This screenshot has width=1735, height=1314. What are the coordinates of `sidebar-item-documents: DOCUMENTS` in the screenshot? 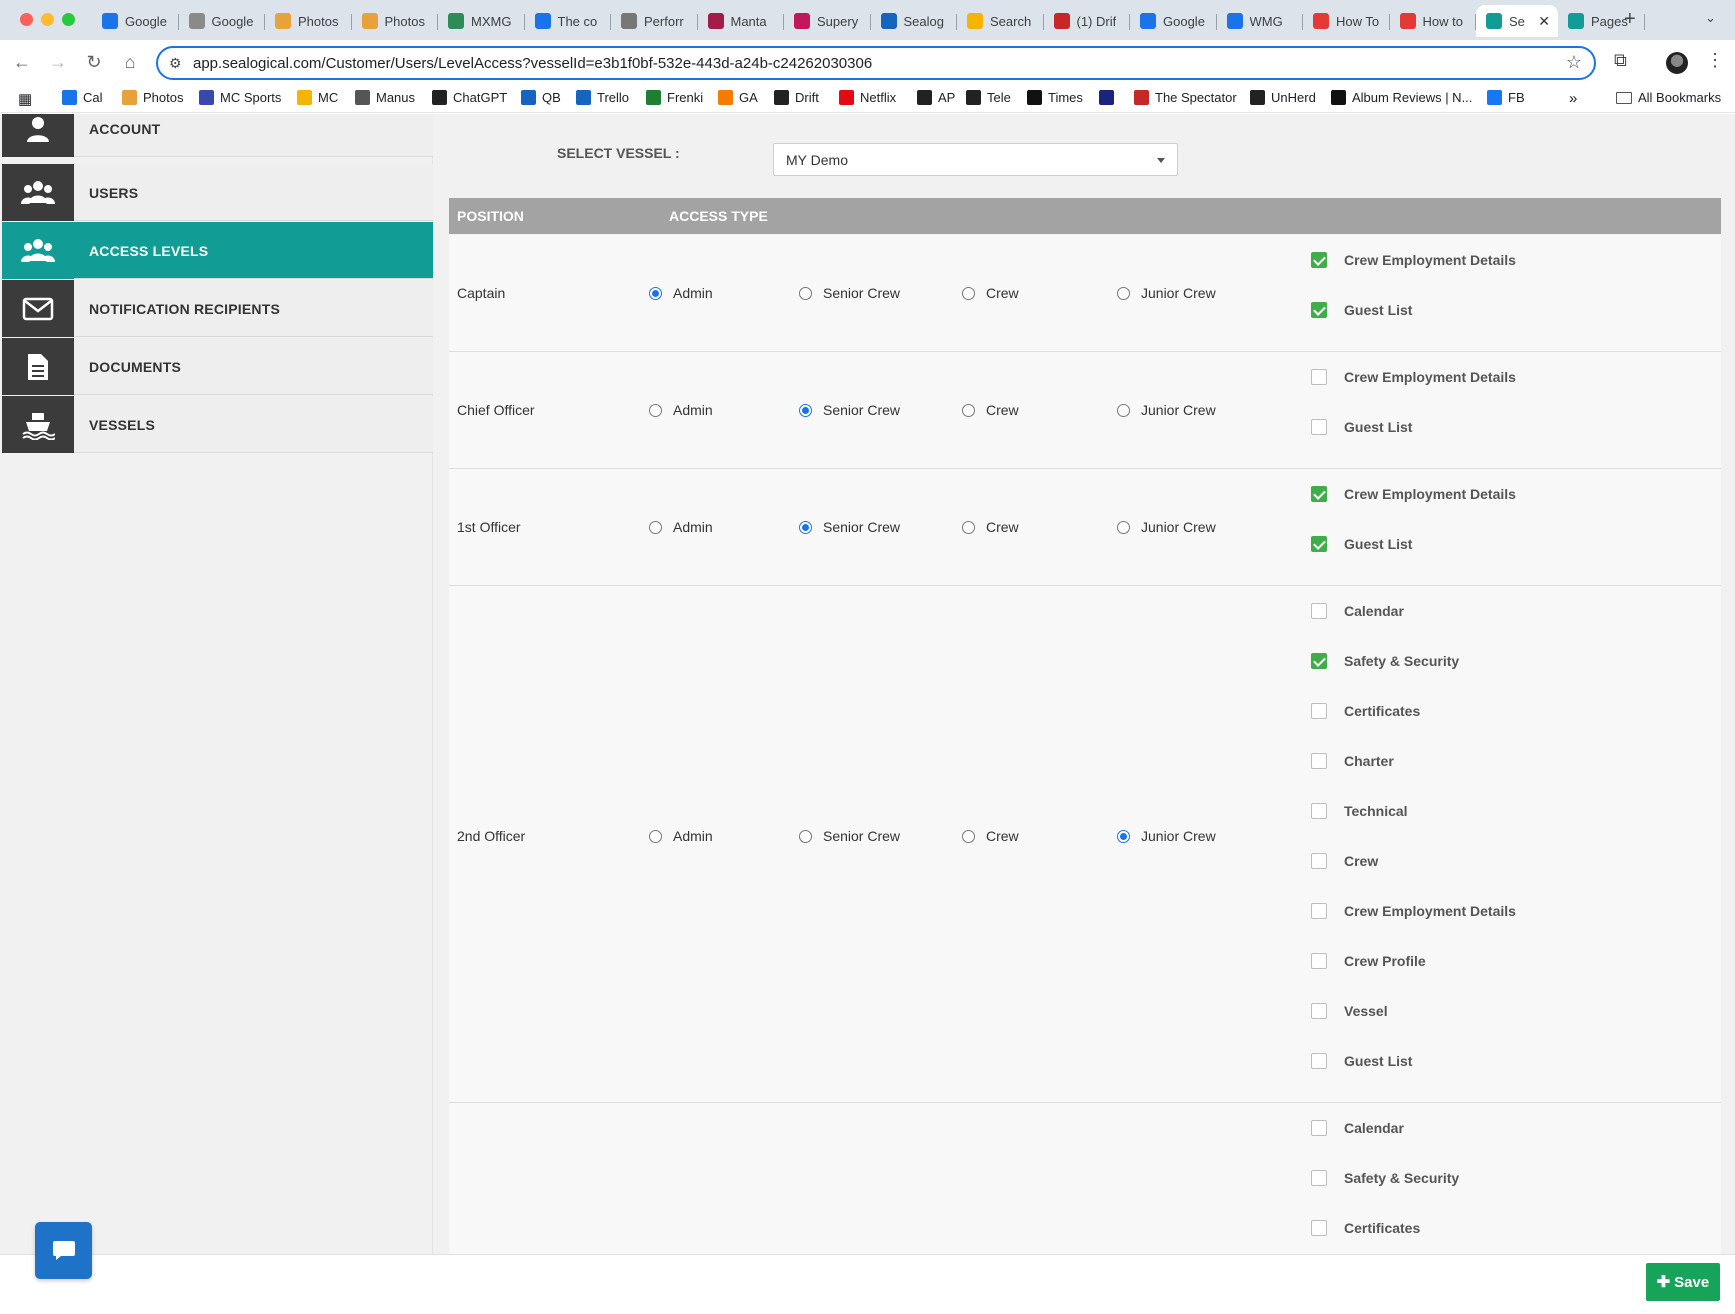 It's located at (217, 366).